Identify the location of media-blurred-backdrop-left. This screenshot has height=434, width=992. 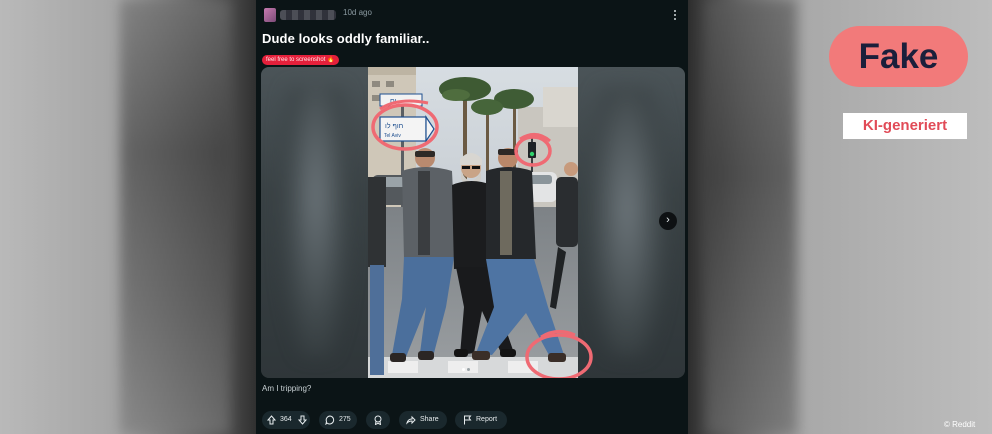
(315, 222).